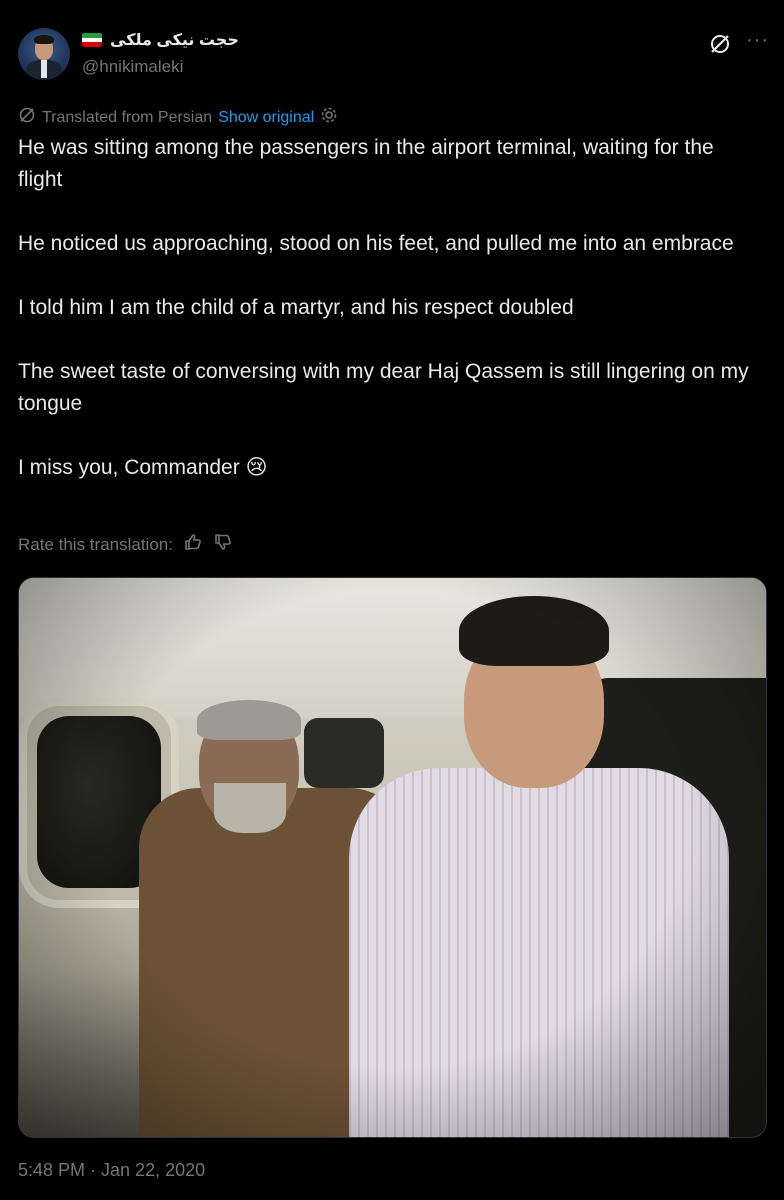 The image size is (784, 1200). Describe the element at coordinates (329, 117) in the screenshot. I see `gear-icon` at that location.